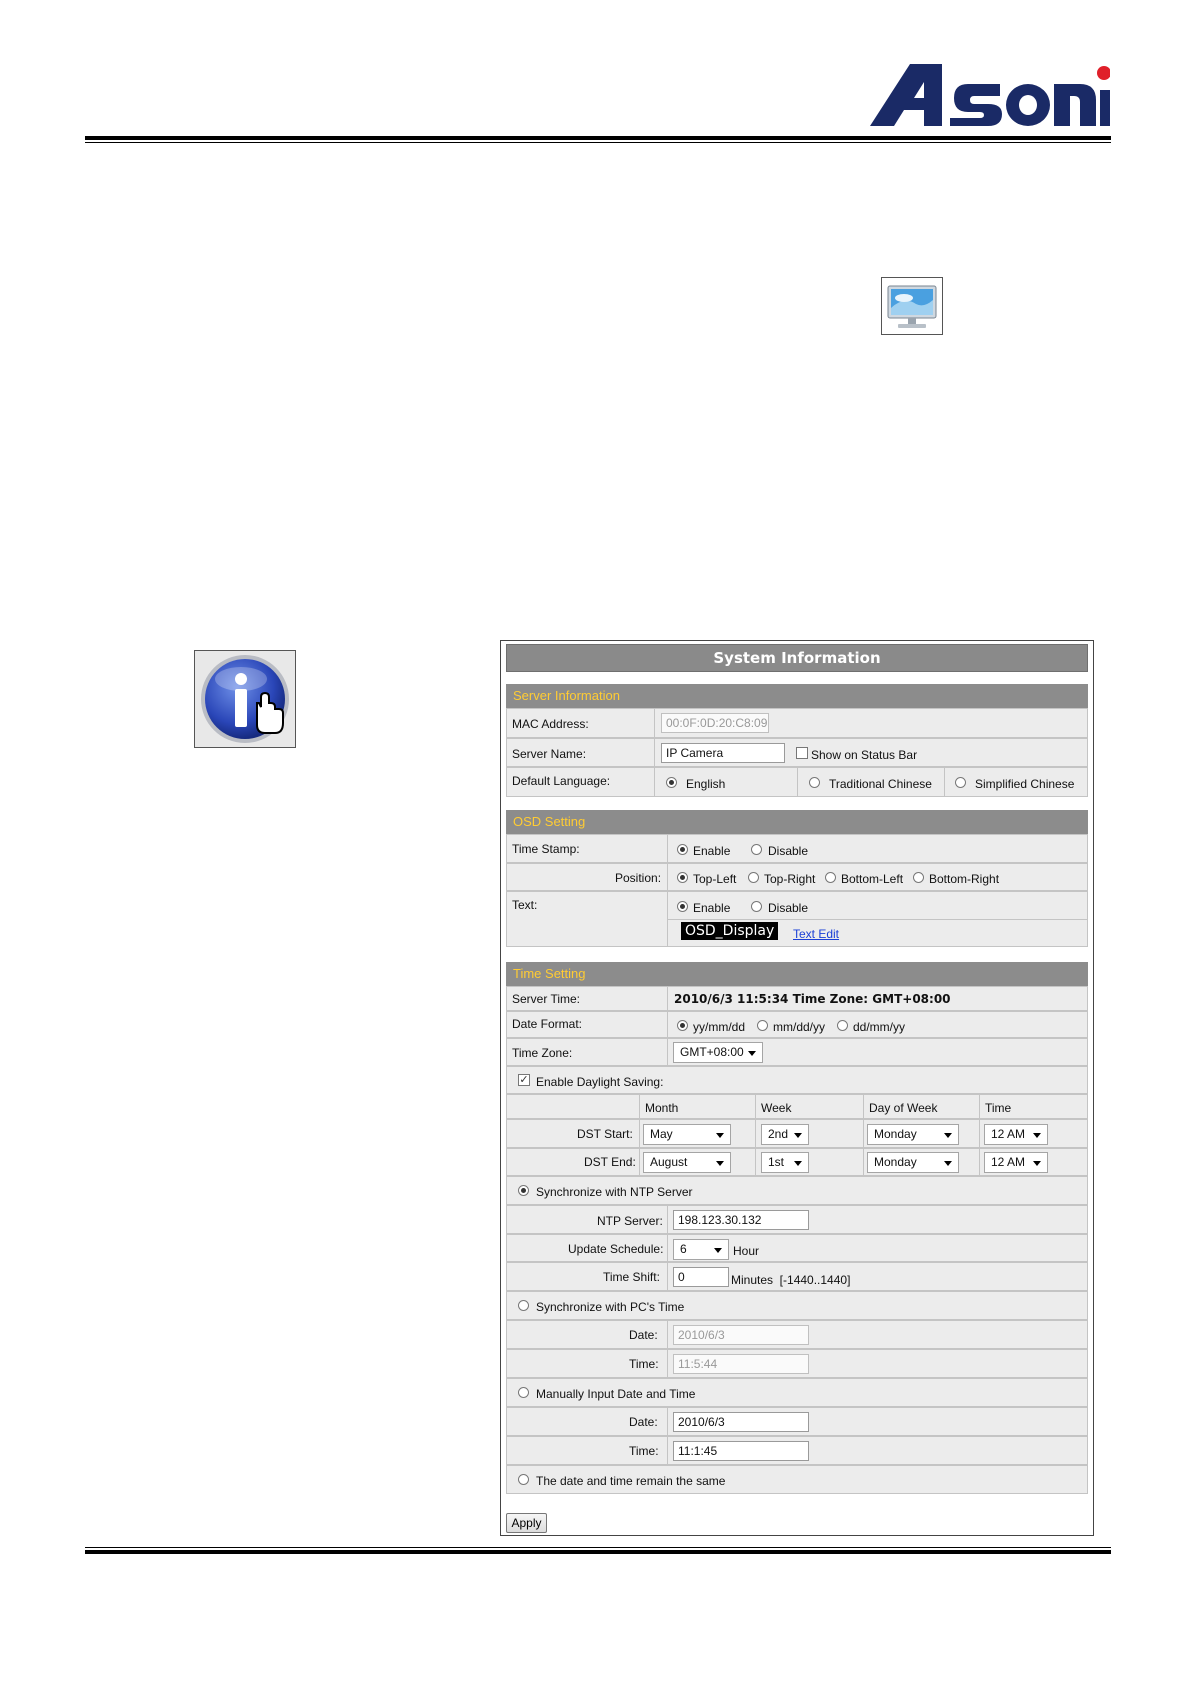 The height and width of the screenshot is (1685, 1192). I want to click on remain-same-label: The date and time remain the same, so click(631, 1481).